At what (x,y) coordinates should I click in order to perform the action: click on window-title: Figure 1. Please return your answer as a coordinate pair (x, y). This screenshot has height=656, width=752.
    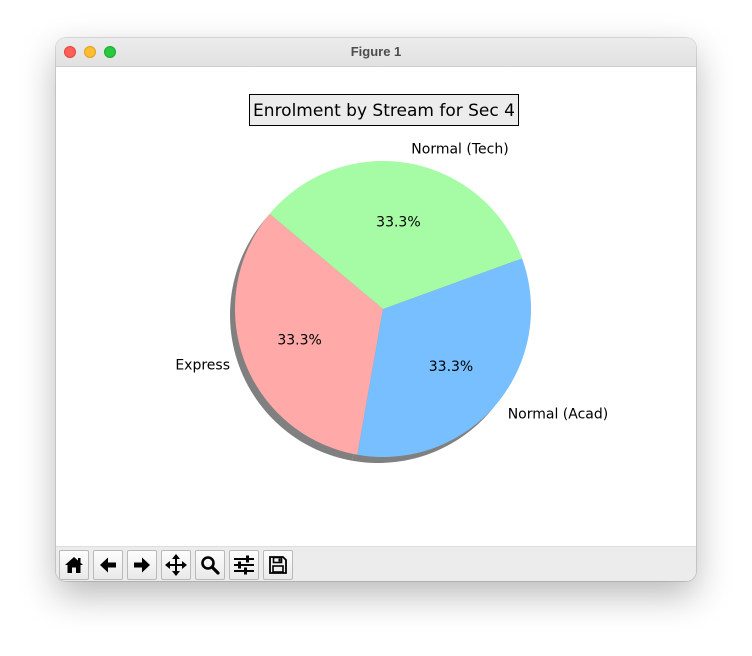
    Looking at the image, I should click on (376, 51).